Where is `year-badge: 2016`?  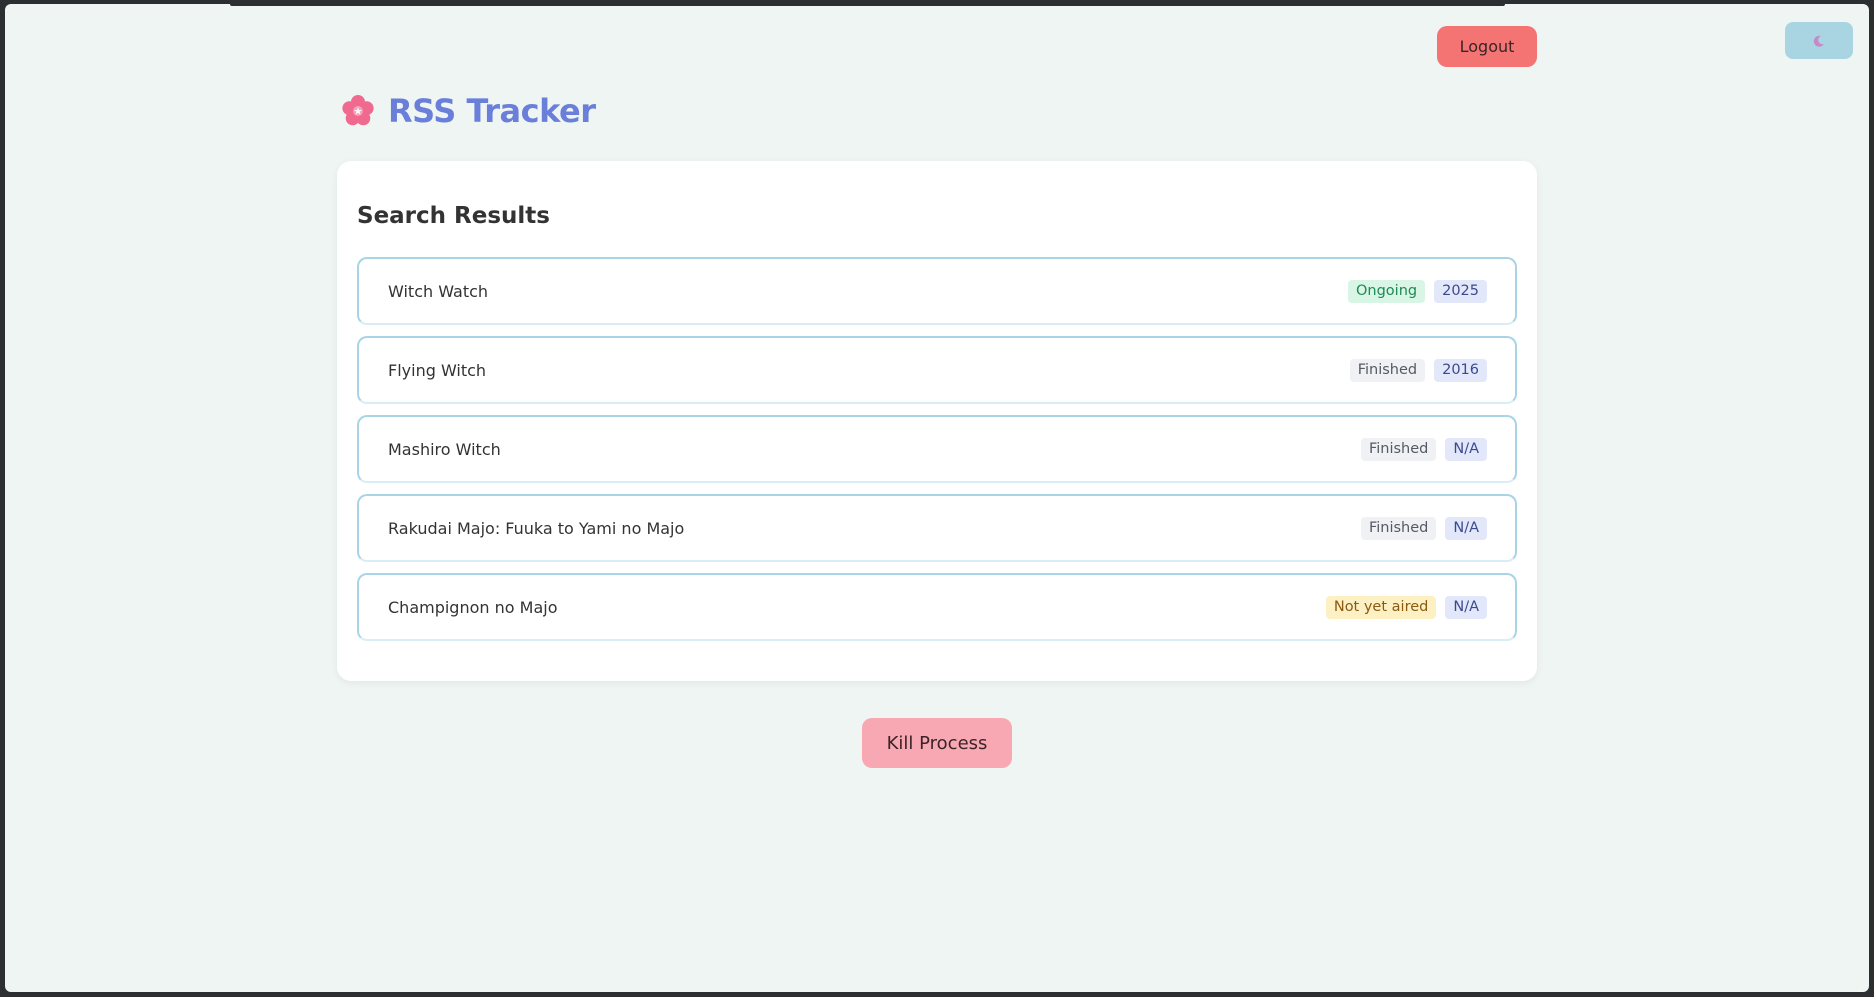
year-badge: 2016 is located at coordinates (1460, 370).